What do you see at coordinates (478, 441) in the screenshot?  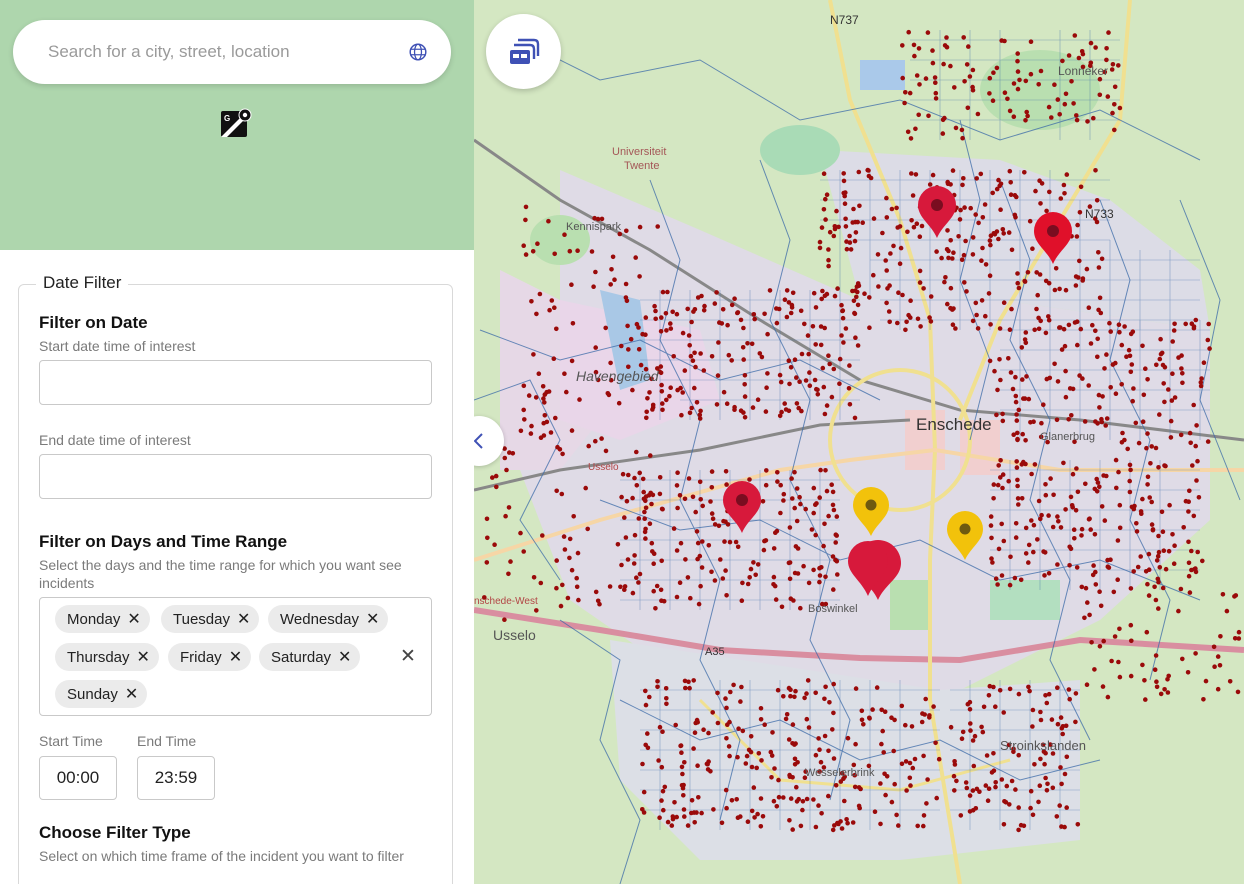 I see `chevron-left-icon` at bounding box center [478, 441].